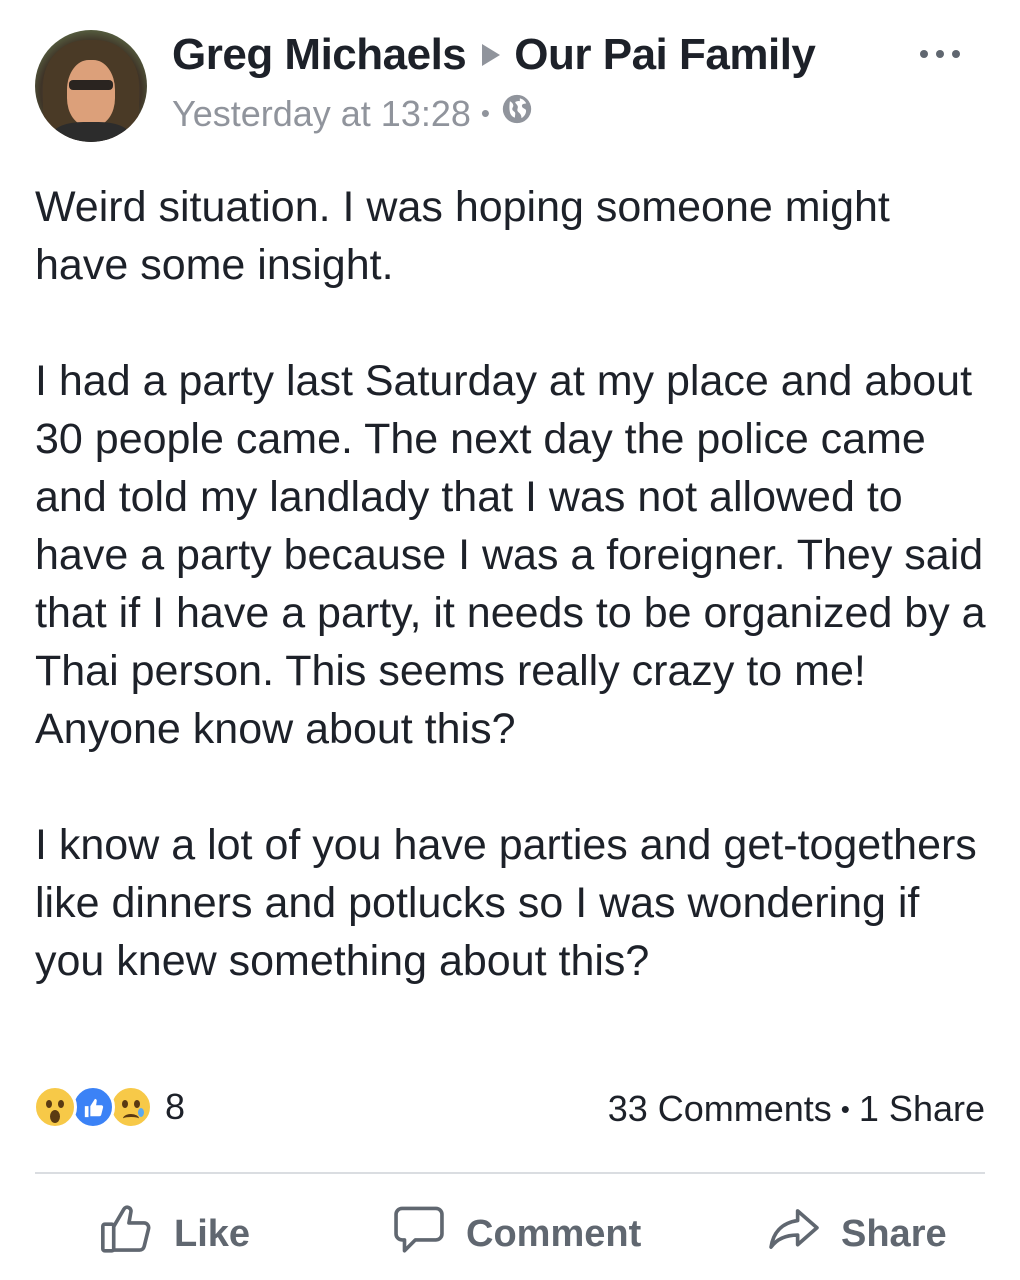 Image resolution: width=1020 pixels, height=1280 pixels. I want to click on reactions-summary: 8, so click(109, 1107).